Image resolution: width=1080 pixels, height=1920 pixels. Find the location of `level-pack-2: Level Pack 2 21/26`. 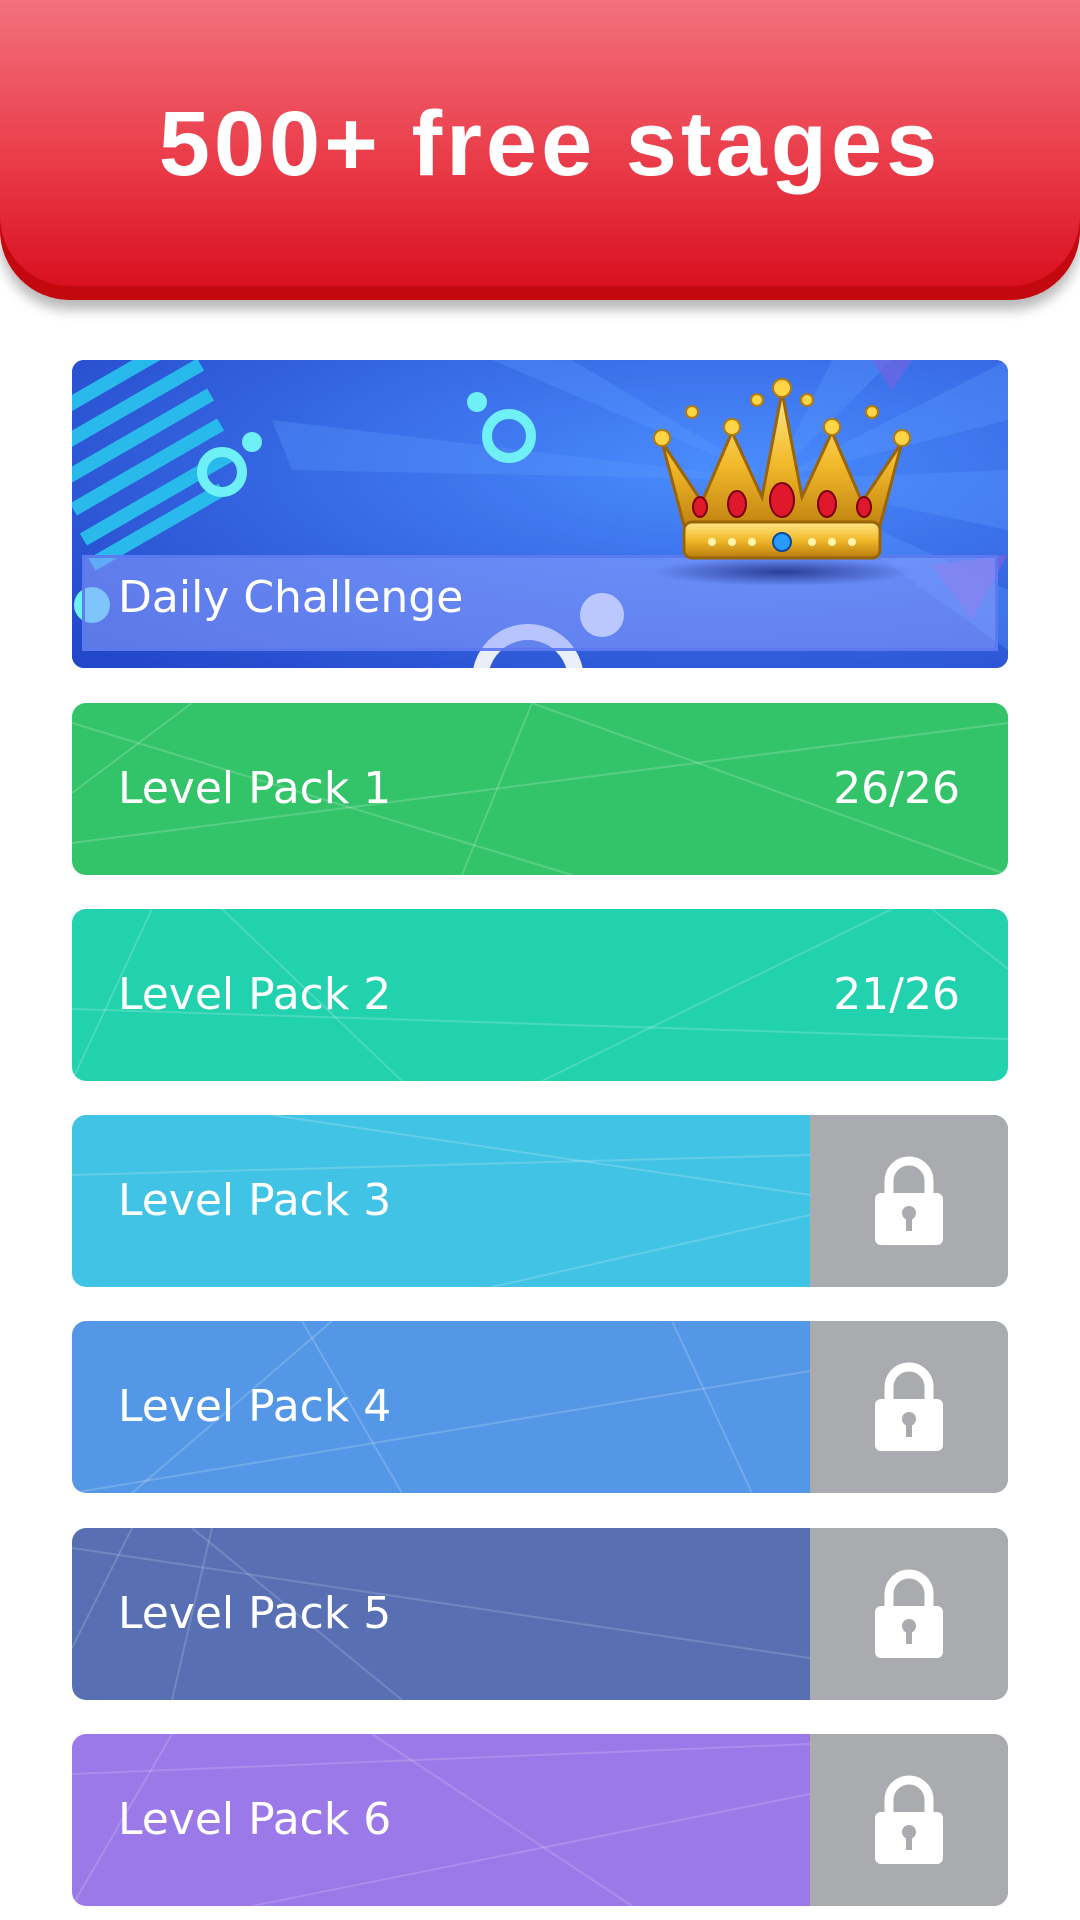

level-pack-2: Level Pack 2 21/26 is located at coordinates (540, 995).